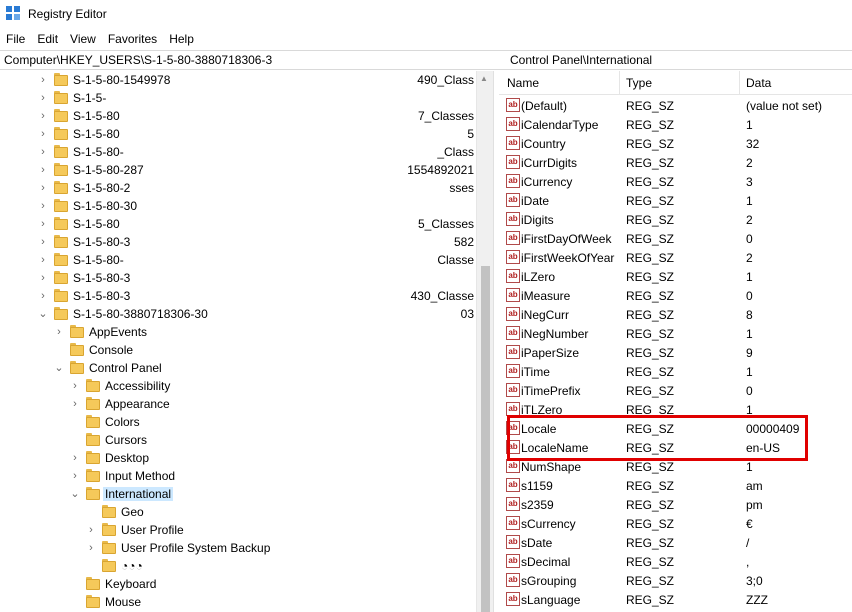 The width and height of the screenshot is (852, 612). What do you see at coordinates (238, 386) in the screenshot?
I see `tree-item: › Accessibility` at bounding box center [238, 386].